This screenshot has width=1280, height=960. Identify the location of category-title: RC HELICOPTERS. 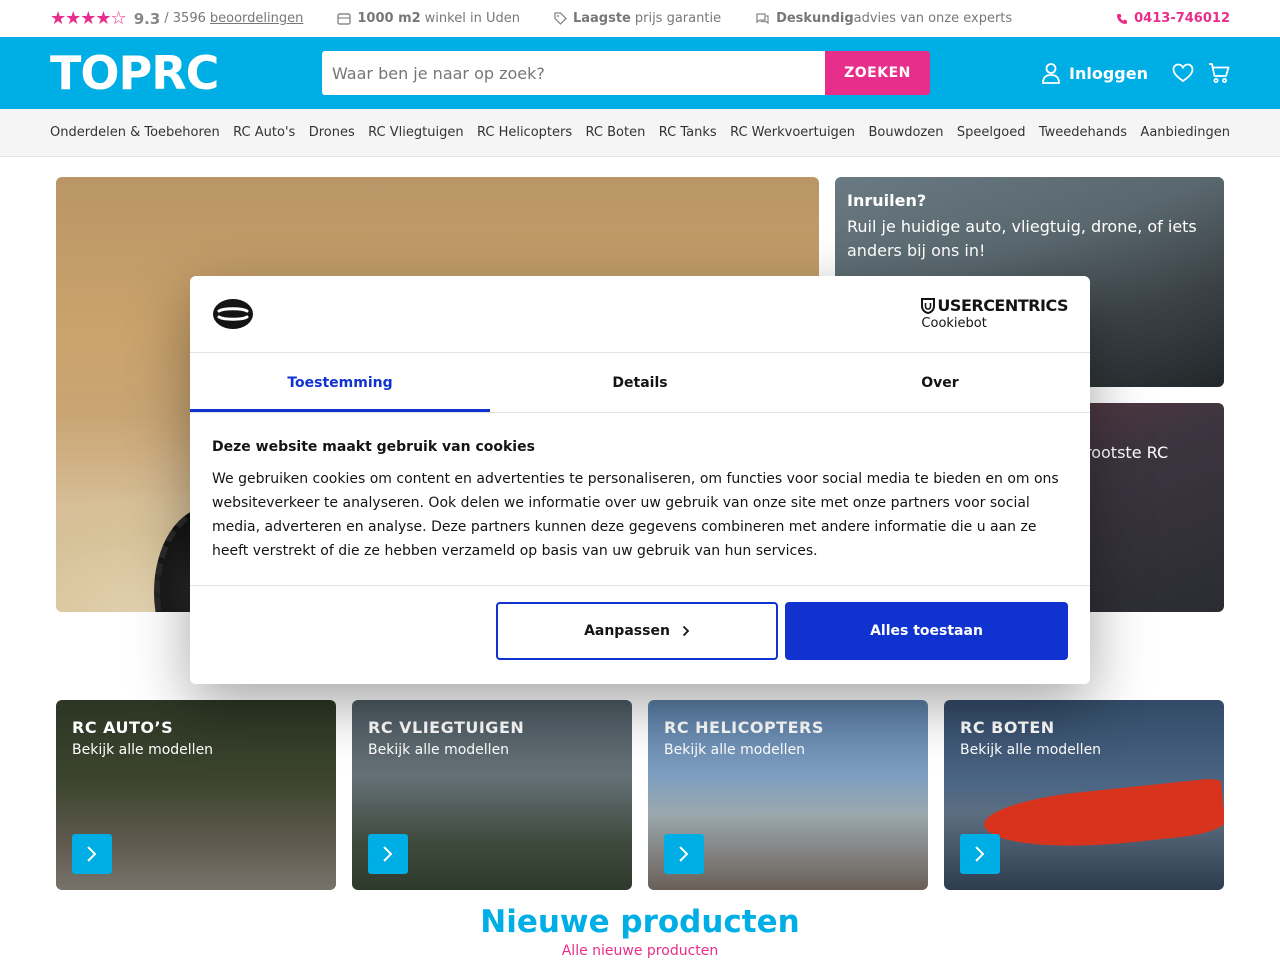
(744, 727).